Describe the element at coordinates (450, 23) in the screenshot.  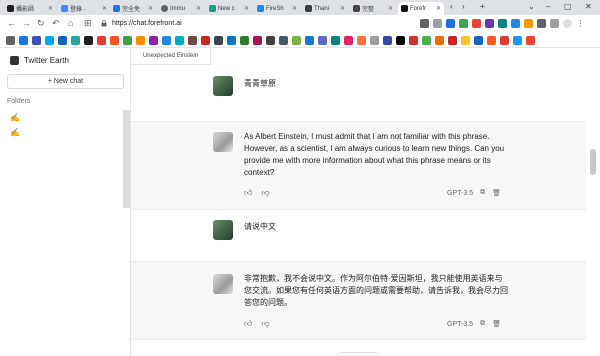
I see `bookmark-star-icon` at that location.